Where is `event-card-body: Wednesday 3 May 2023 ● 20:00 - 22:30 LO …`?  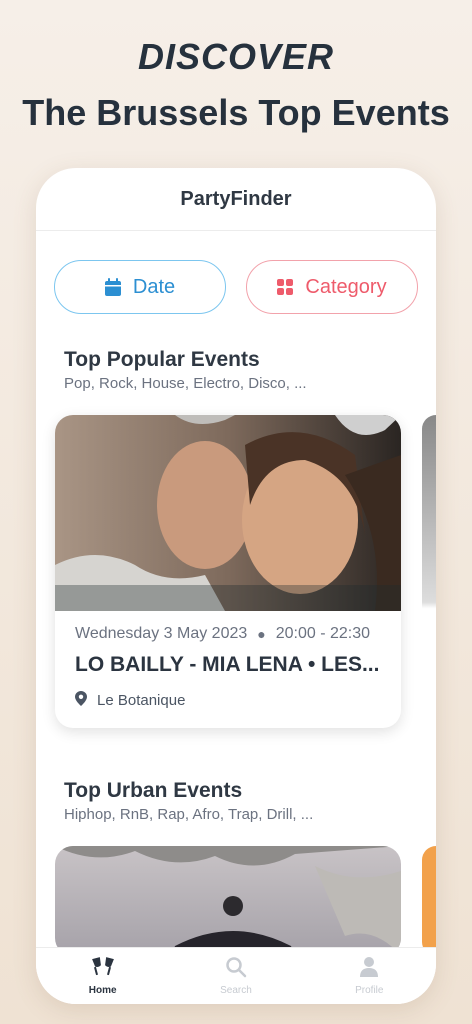 event-card-body: Wednesday 3 May 2023 ● 20:00 - 22:30 LO … is located at coordinates (228, 669).